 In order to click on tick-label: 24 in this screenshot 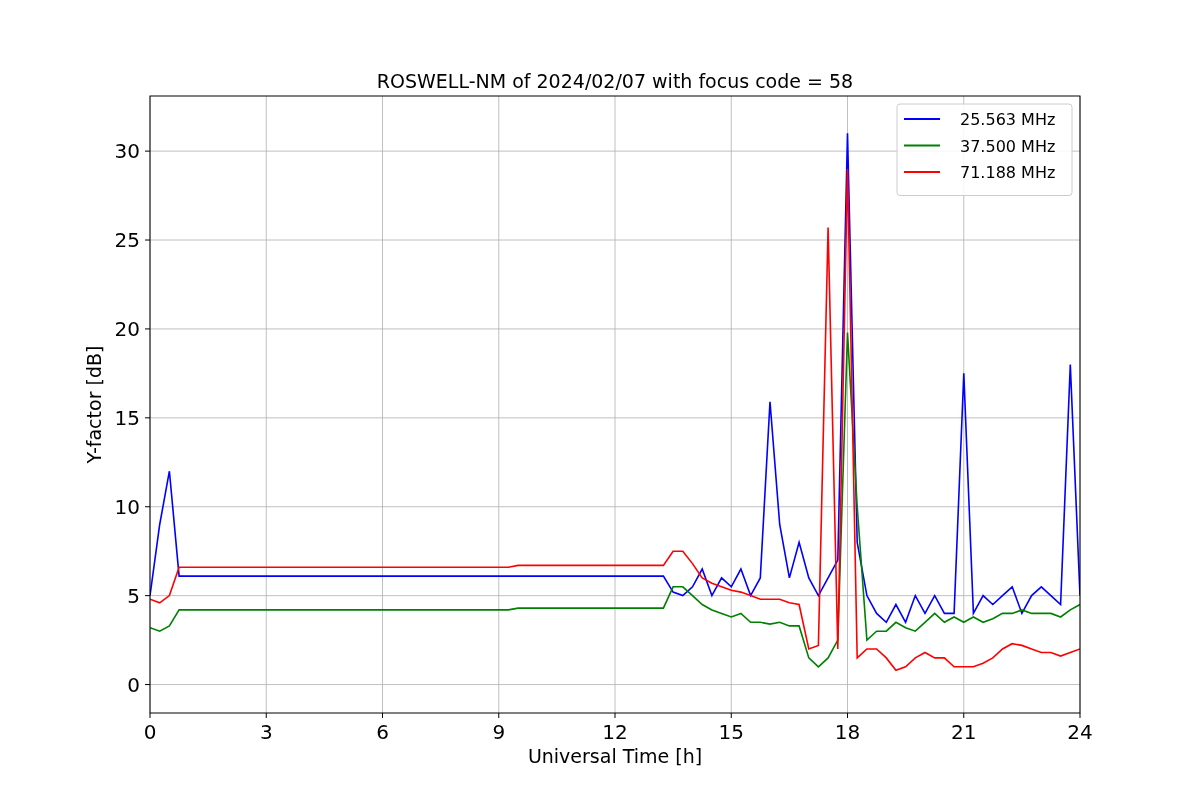, I will do `click(1080, 732)`.